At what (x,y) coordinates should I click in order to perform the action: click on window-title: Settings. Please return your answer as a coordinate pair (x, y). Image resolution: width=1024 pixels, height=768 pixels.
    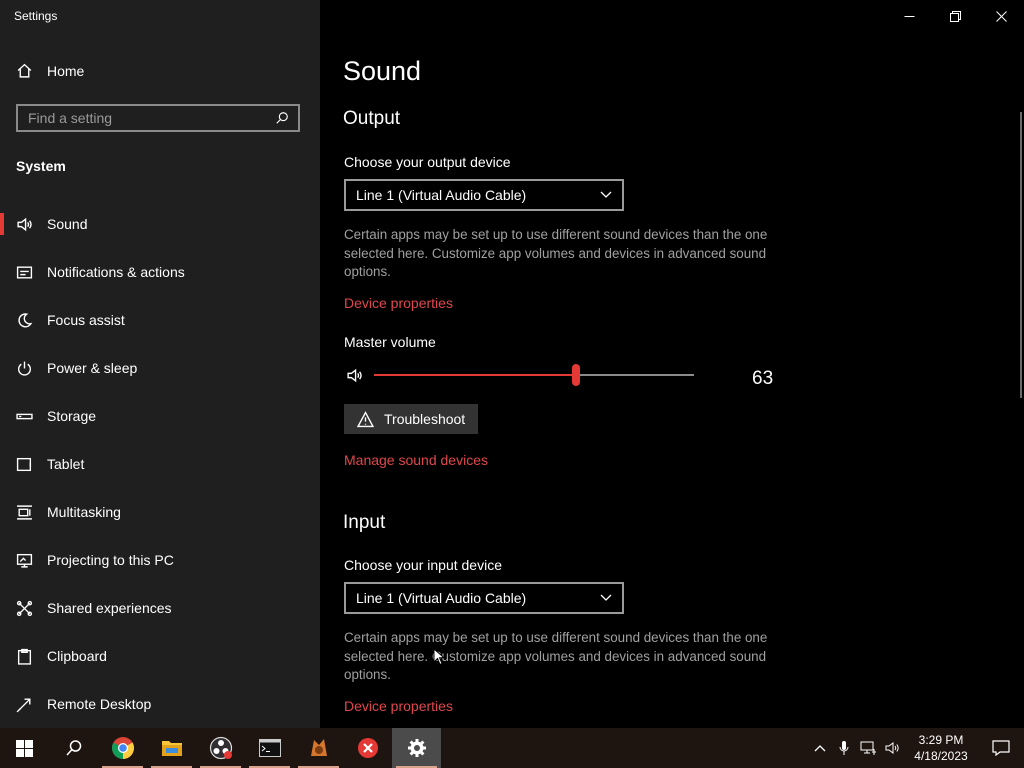
    Looking at the image, I should click on (36, 16).